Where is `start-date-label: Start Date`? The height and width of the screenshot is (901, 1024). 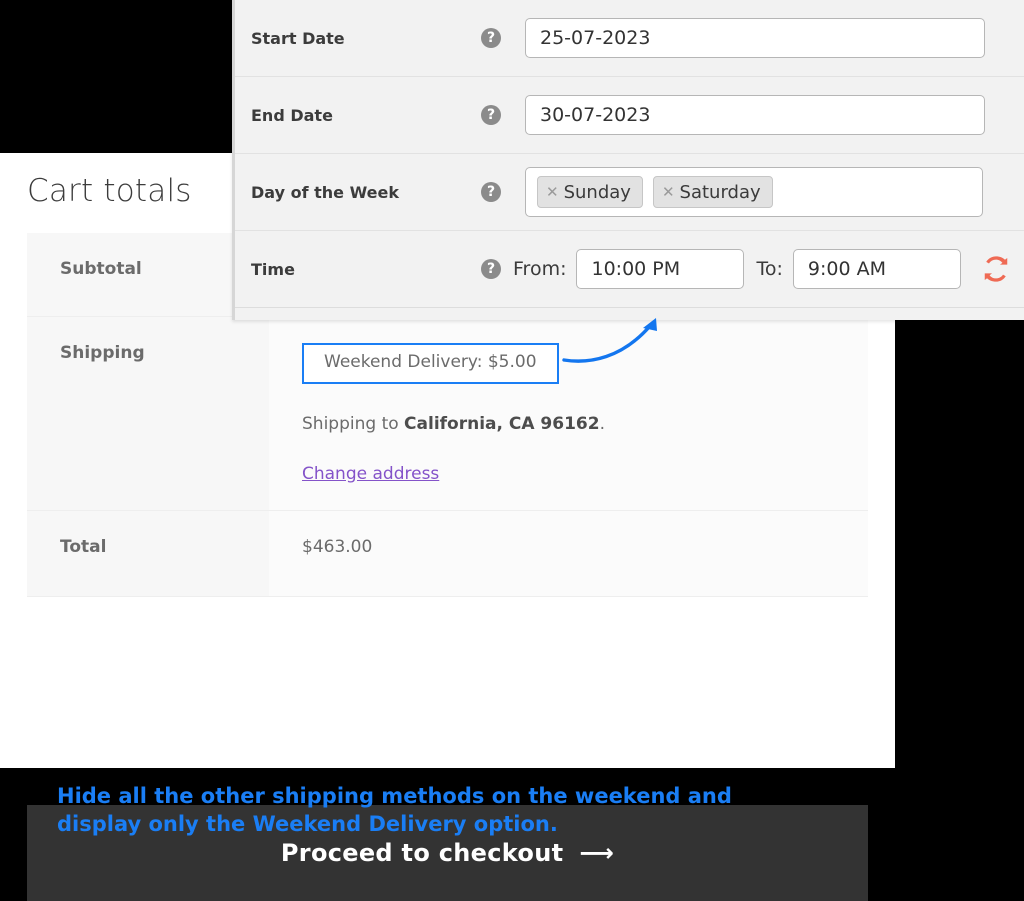
start-date-label: Start Date is located at coordinates (298, 38).